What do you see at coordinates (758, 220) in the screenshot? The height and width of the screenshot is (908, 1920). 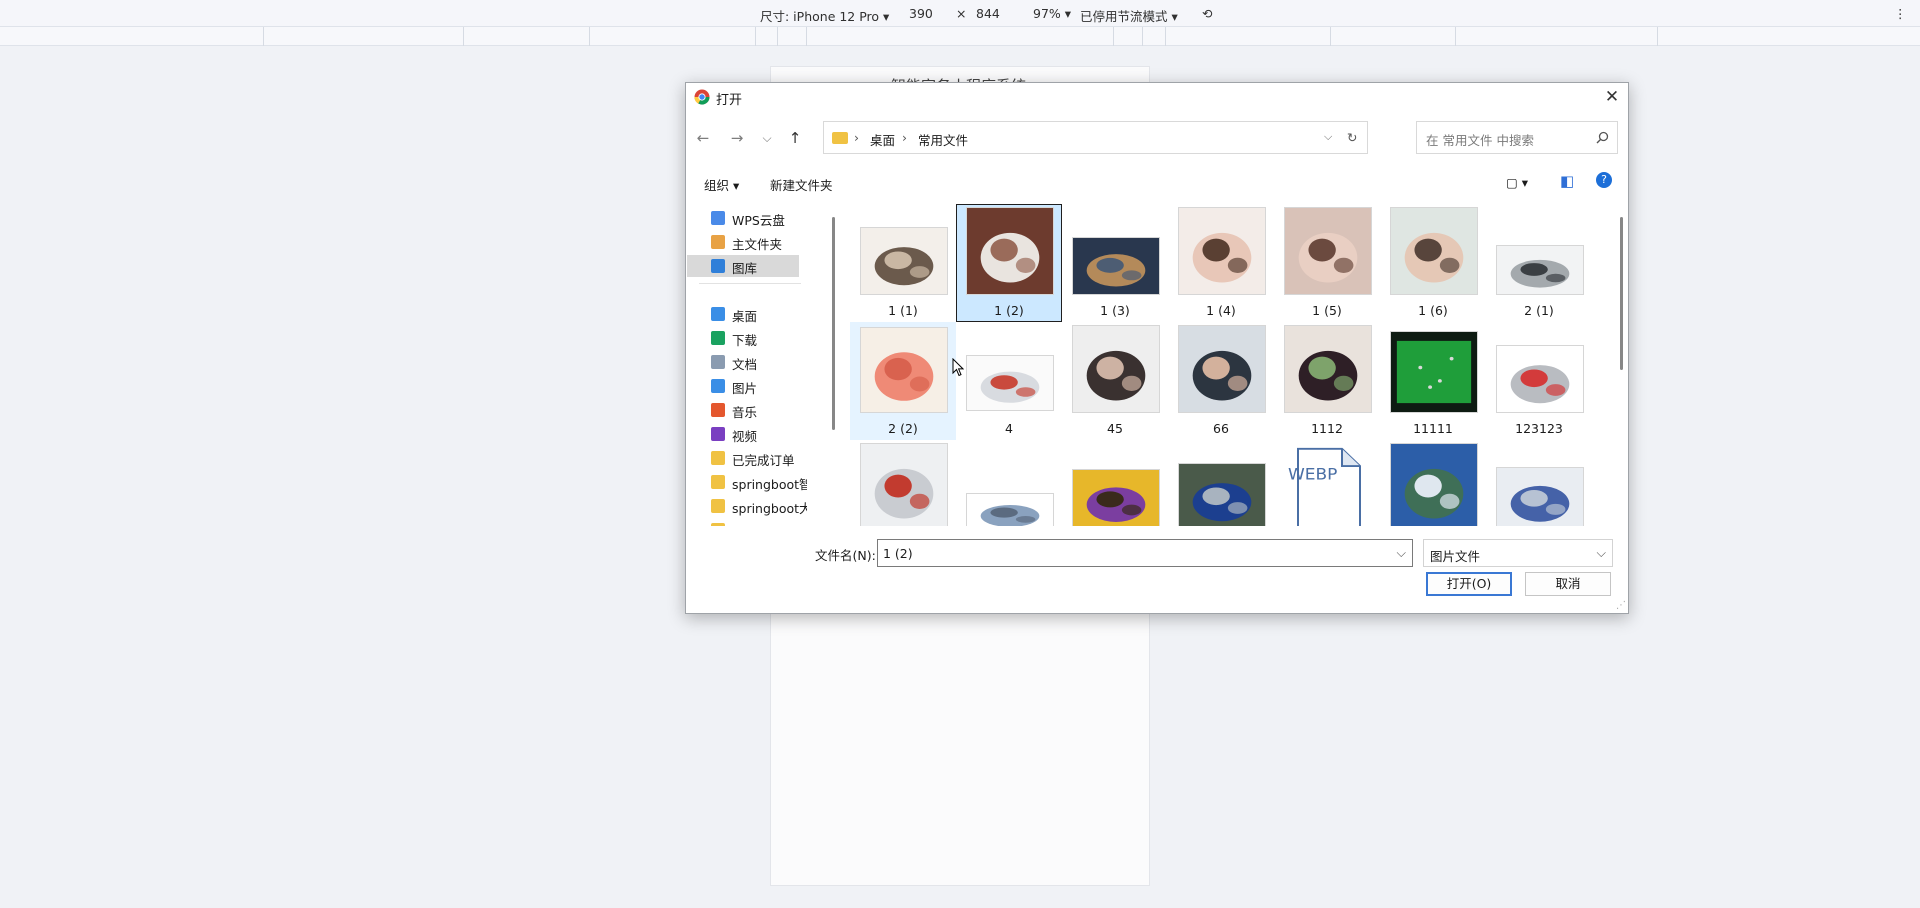 I see `nav-item-label: WPS云盘` at bounding box center [758, 220].